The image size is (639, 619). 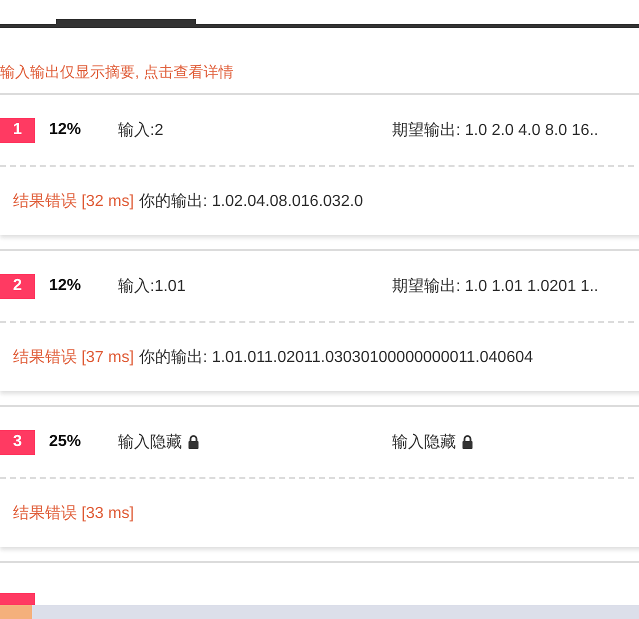 I want to click on result-status: 结果错误 [32 ms], so click(x=73, y=202).